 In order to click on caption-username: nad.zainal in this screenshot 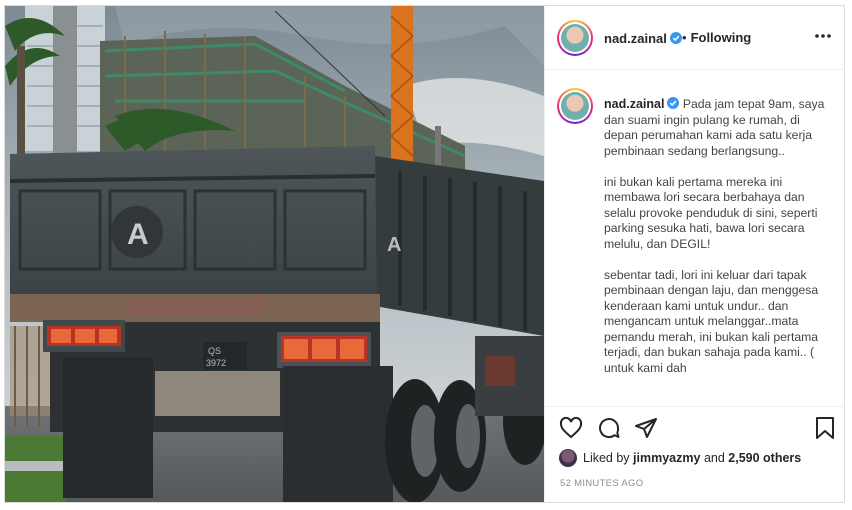, I will do `click(634, 104)`.